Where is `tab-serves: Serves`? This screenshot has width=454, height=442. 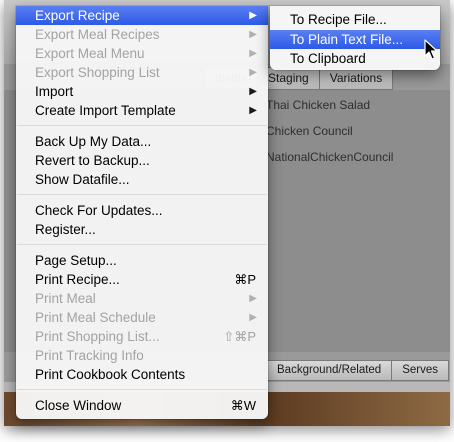
tab-serves: Serves is located at coordinates (421, 370).